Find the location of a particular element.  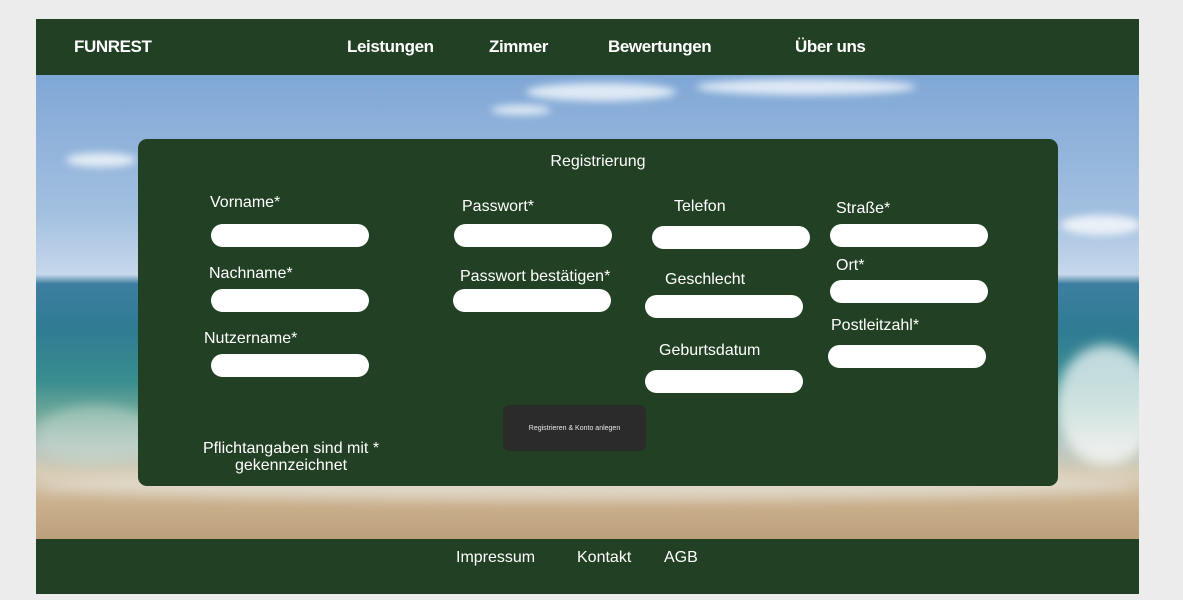

label-postleitzahl: Postleitzahl* is located at coordinates (875, 325).